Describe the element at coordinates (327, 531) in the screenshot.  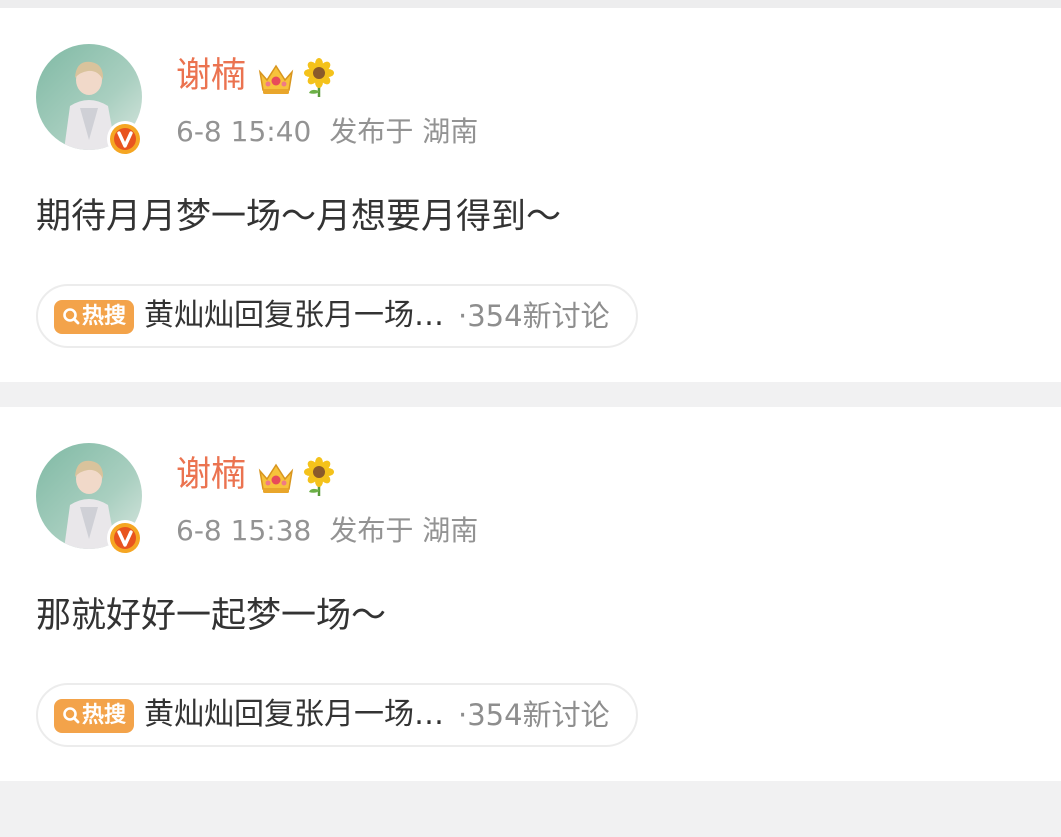
I see `post-meta: 6-8 15:38 发布于 湖南` at that location.